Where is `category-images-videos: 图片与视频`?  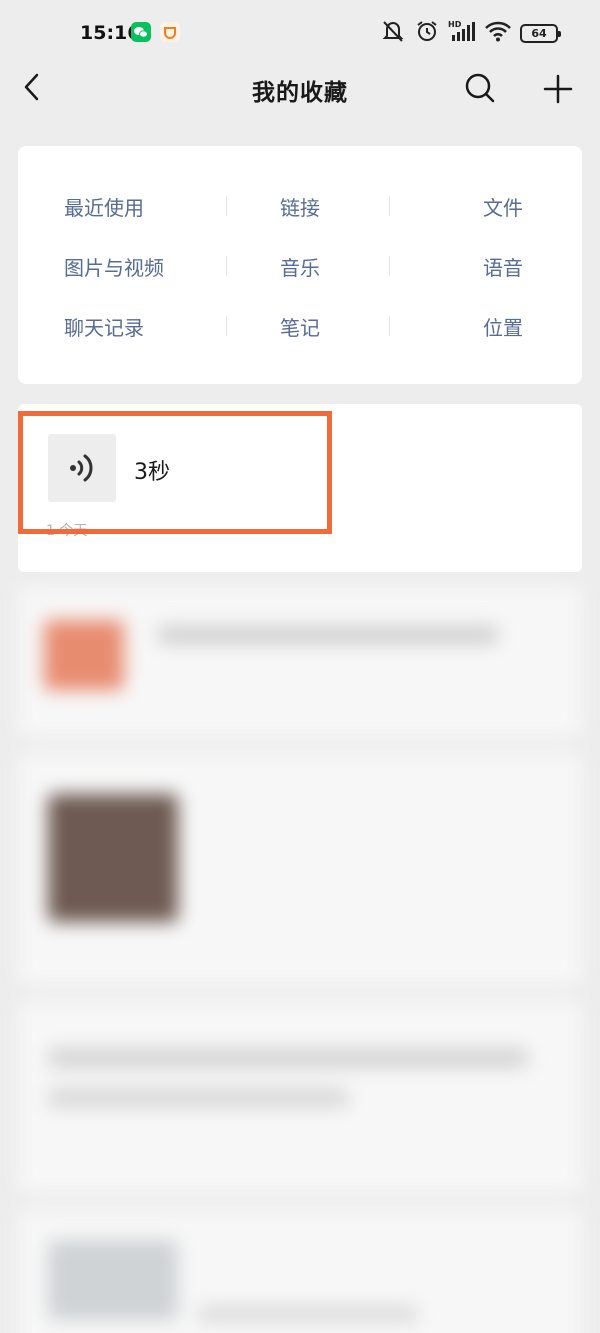 category-images-videos: 图片与视频 is located at coordinates (112, 266).